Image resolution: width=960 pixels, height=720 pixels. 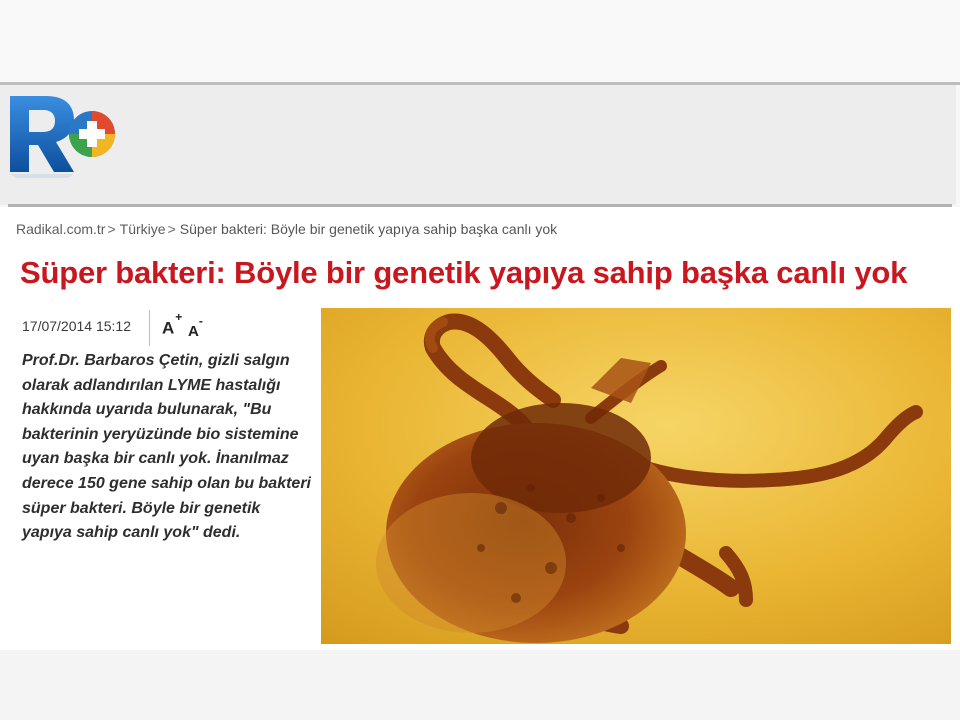 I want to click on radikal-plus-logo-icon, so click(x=63, y=135).